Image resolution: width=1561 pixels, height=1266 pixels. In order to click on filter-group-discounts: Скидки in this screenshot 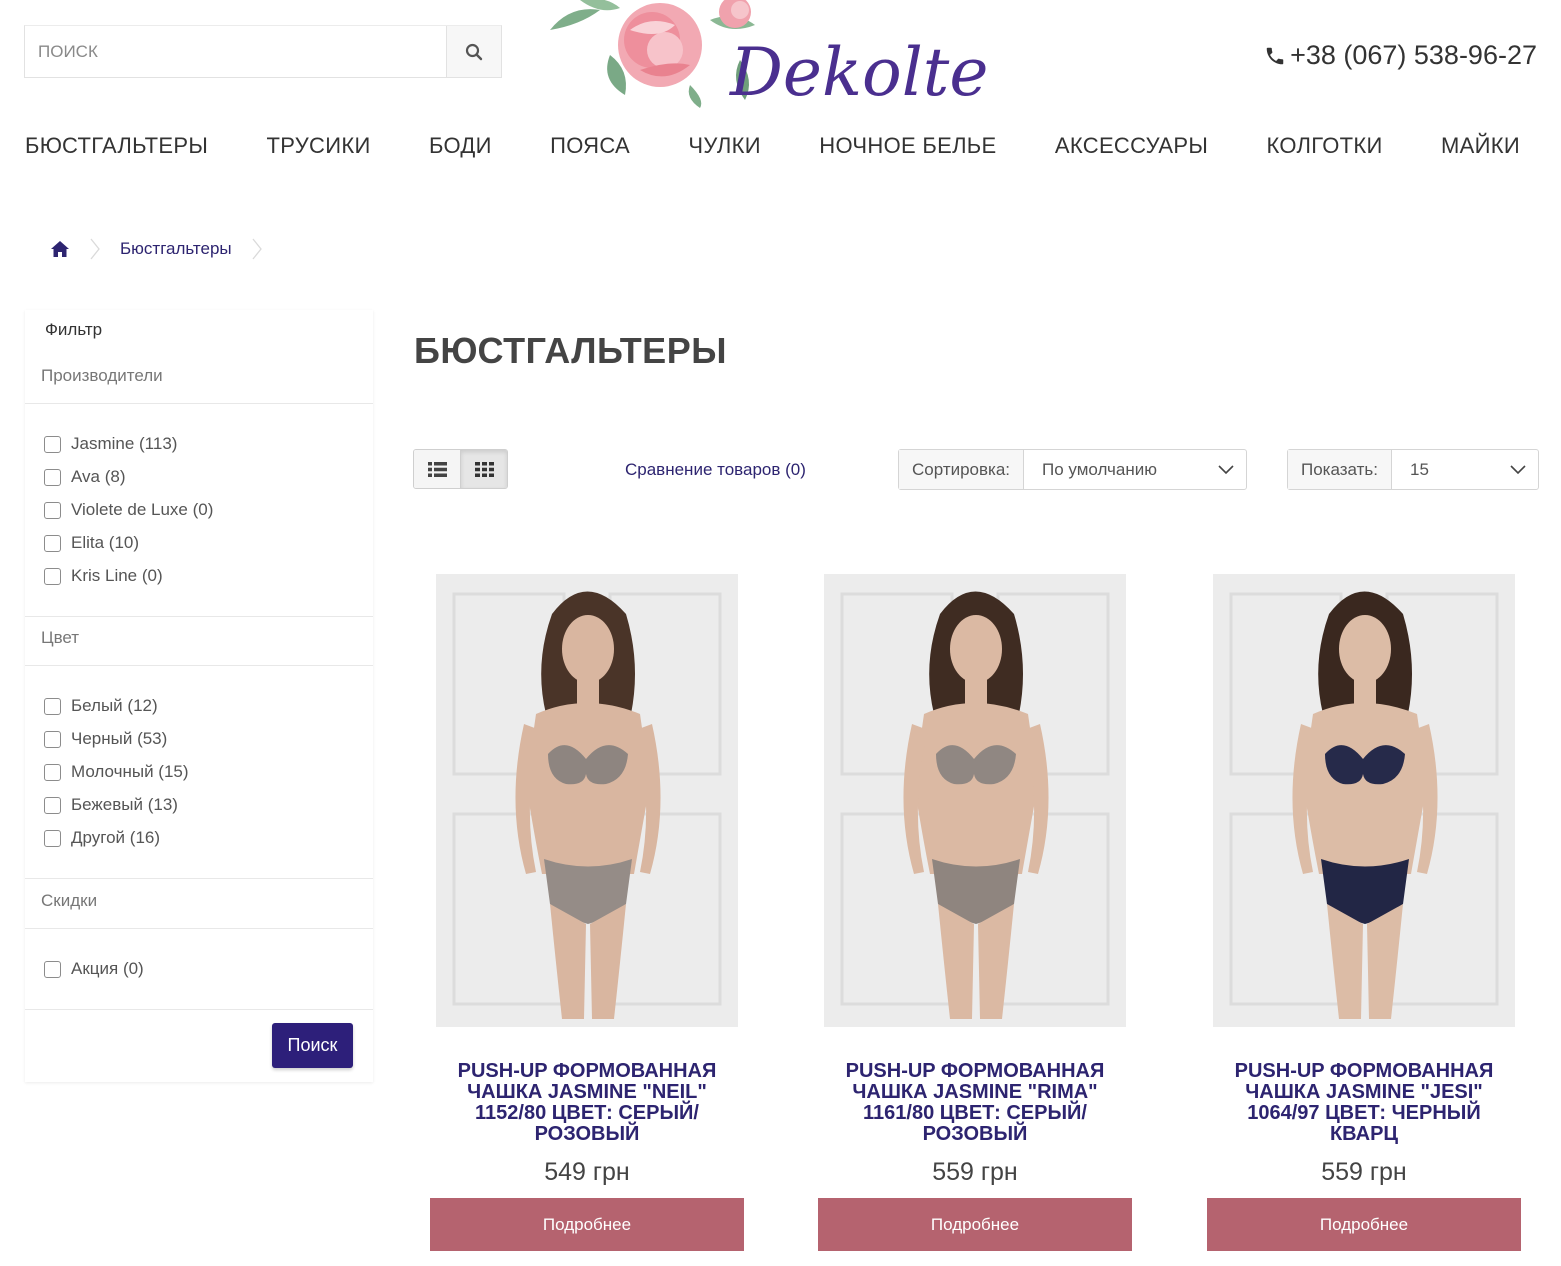, I will do `click(199, 910)`.